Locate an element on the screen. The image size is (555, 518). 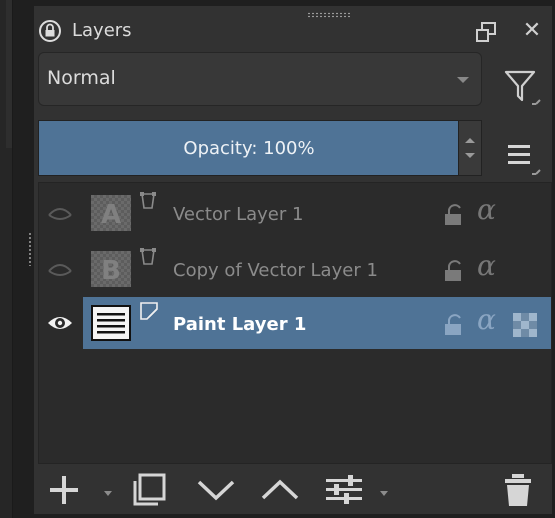
opacity-slider: Opacity: 100% is located at coordinates (260, 148).